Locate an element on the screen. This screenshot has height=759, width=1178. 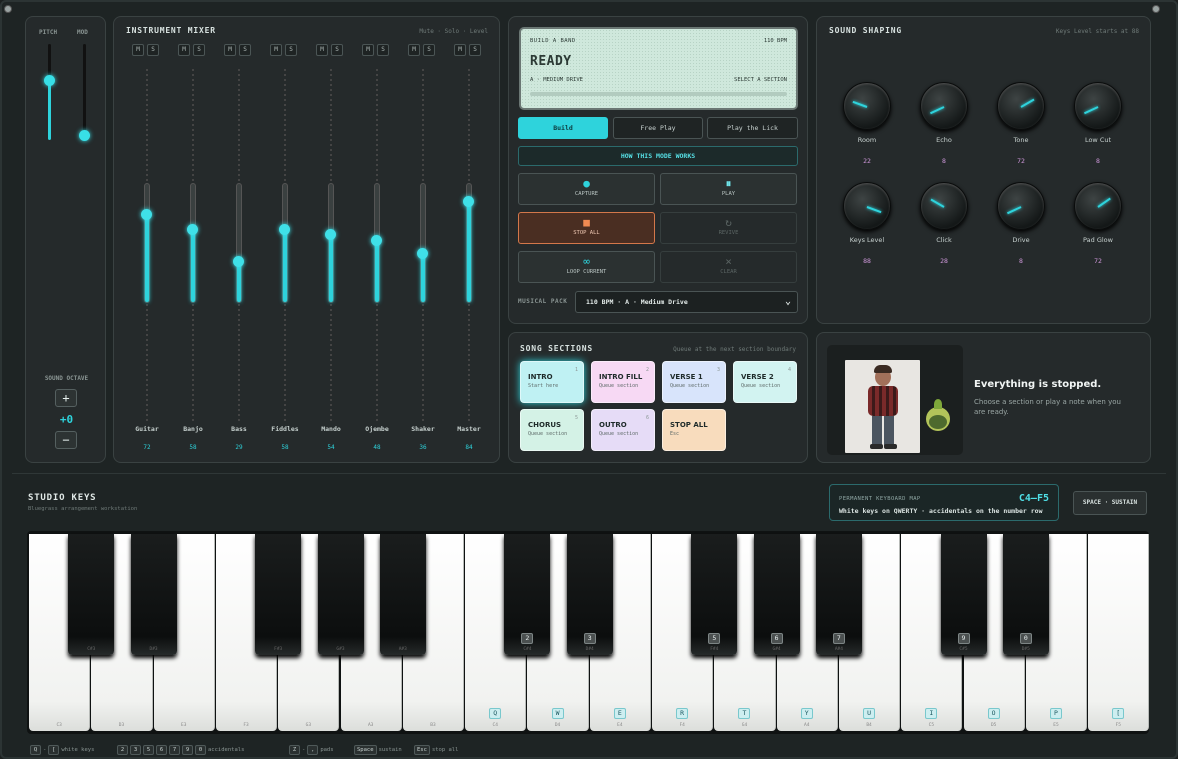
black-key: A#3 is located at coordinates (402, 594).